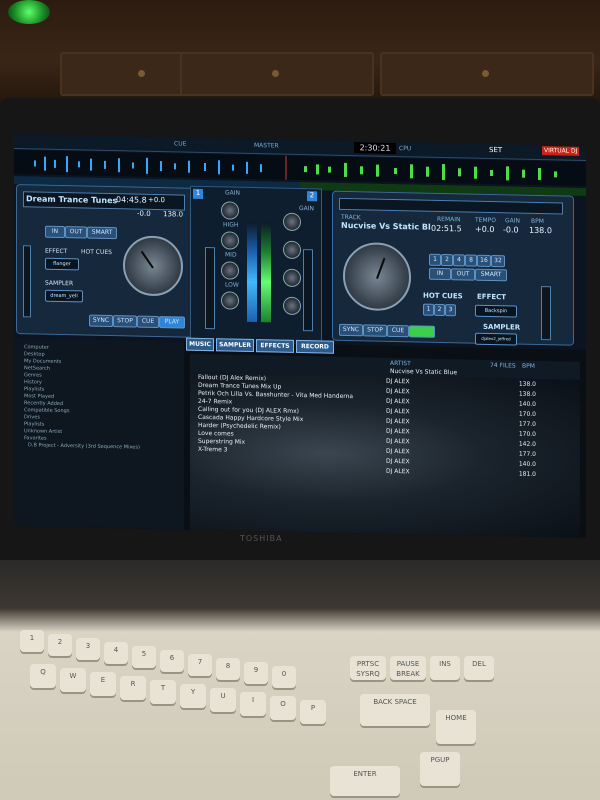  What do you see at coordinates (102, 233) in the screenshot?
I see `deck-left-smart-button: SMART` at bounding box center [102, 233].